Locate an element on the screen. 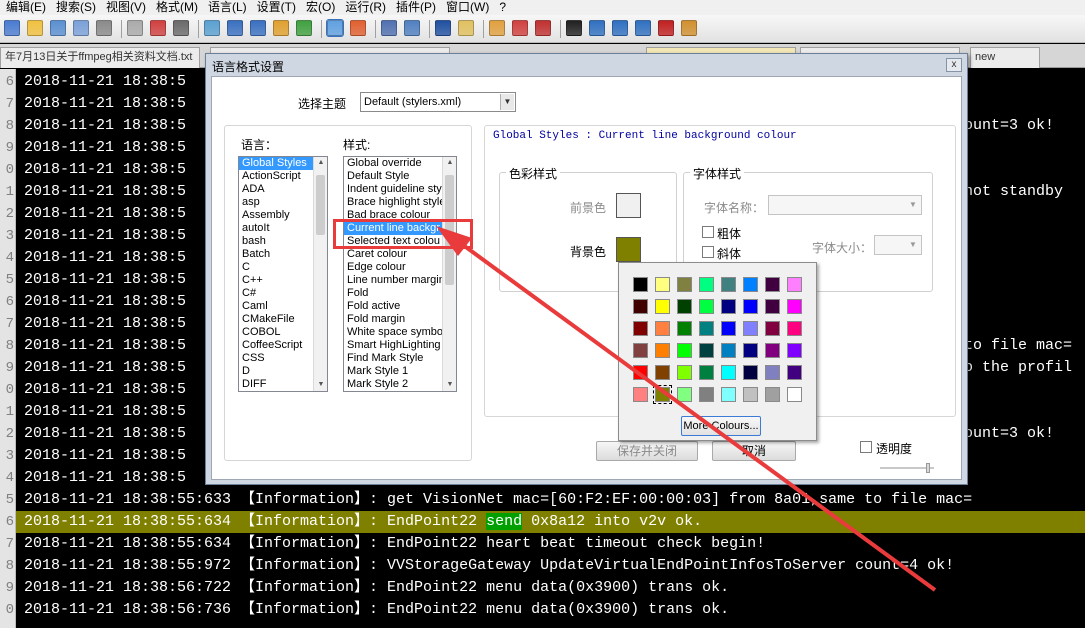  scroll-thumb is located at coordinates (320, 205).